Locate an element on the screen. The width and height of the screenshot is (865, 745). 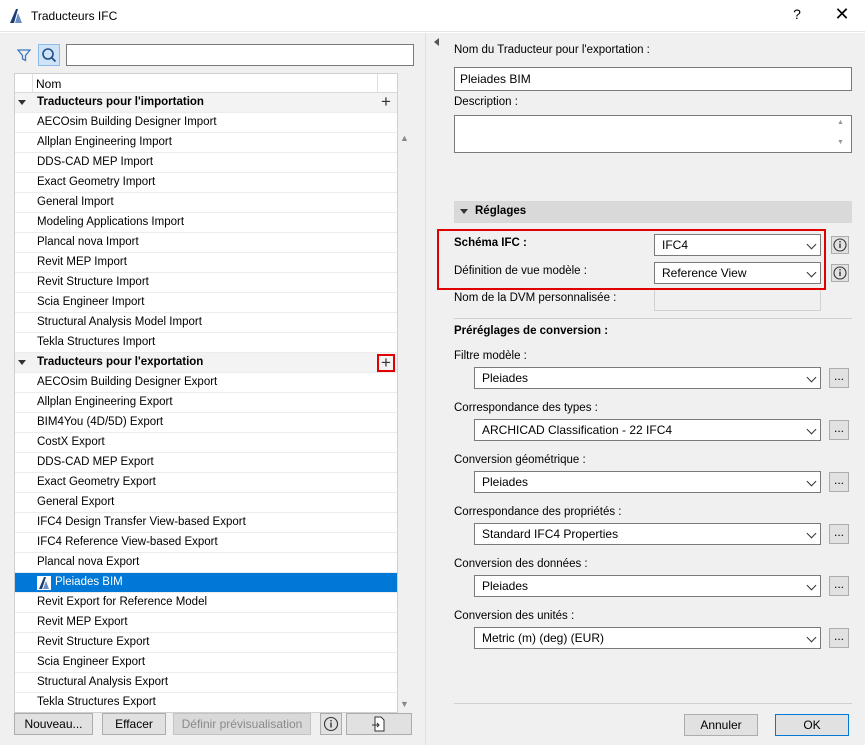
list-item: DDS-CAD MEP Export is located at coordinates (206, 463).